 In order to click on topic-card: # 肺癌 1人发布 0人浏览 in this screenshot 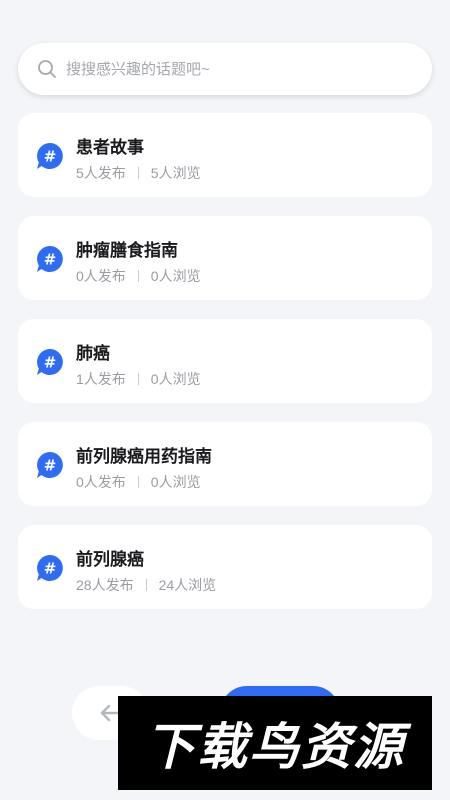, I will do `click(225, 361)`.